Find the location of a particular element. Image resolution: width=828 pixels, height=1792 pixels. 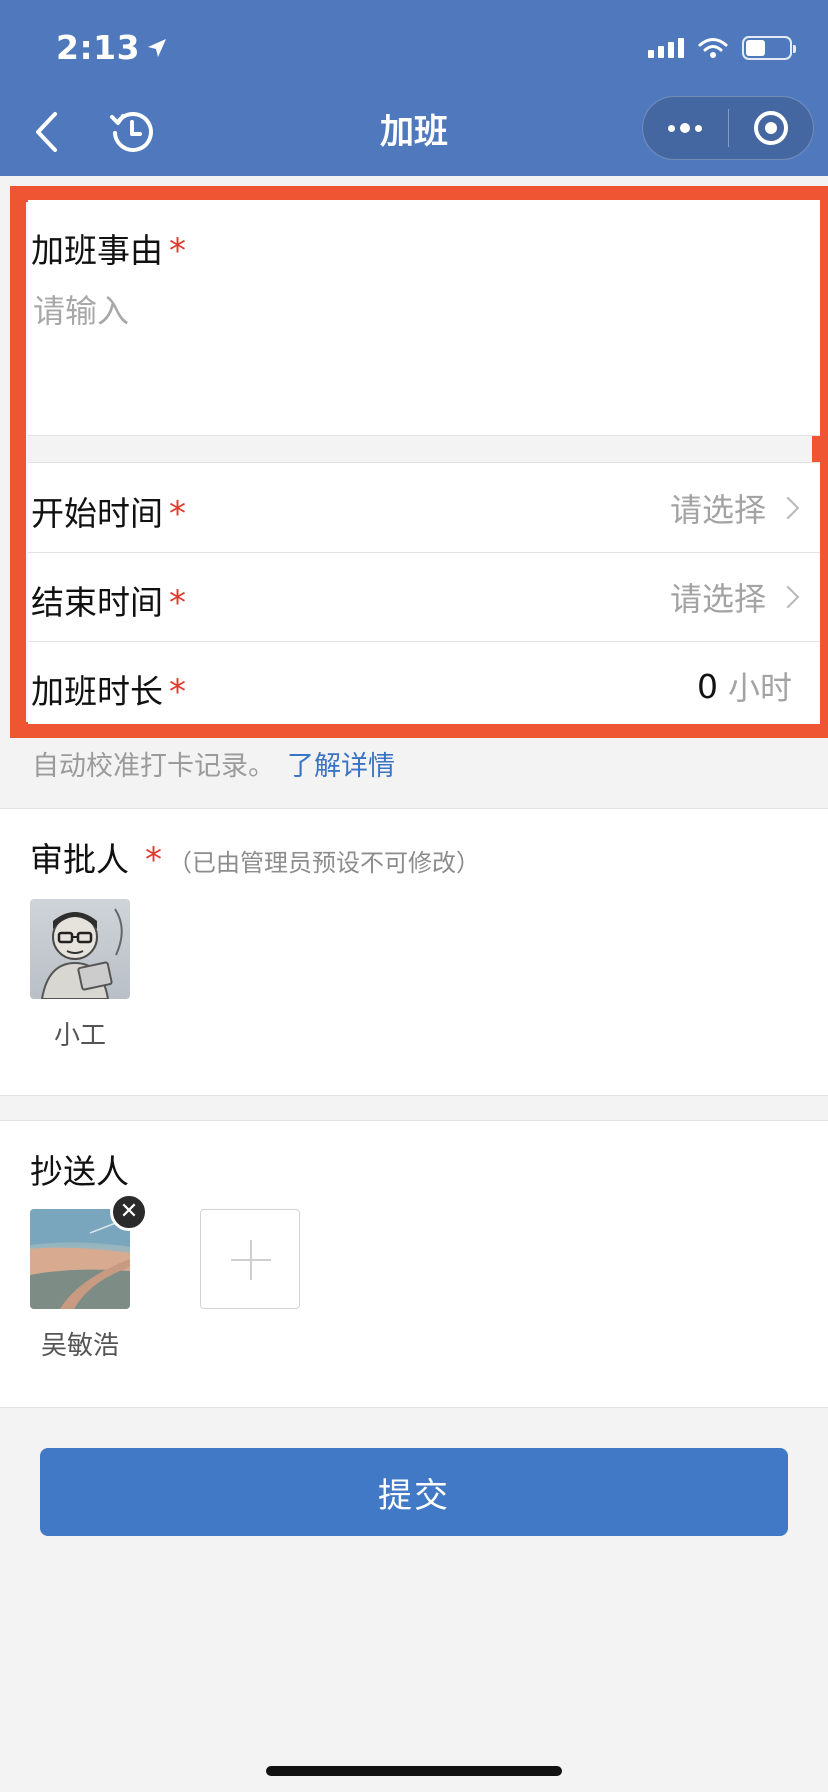

more-dots-icon is located at coordinates (685, 128).